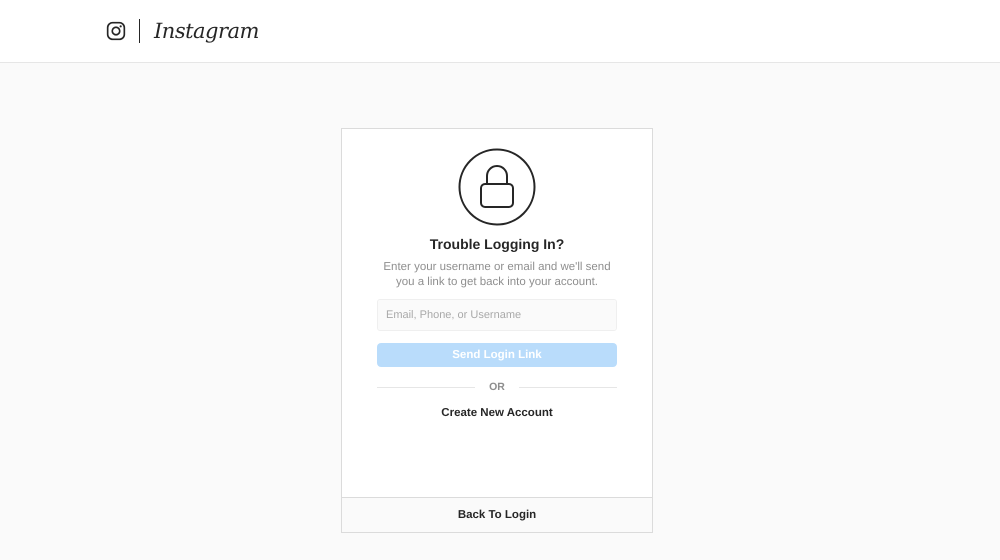  Describe the element at coordinates (497, 275) in the screenshot. I see `instructions-text: Enter your username or email and we'll send you a link to get back into your account.` at that location.